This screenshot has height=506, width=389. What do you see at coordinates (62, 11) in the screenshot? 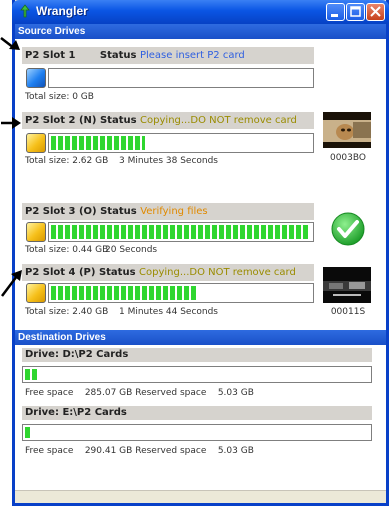
I see `window-title: Wrangler` at bounding box center [62, 11].